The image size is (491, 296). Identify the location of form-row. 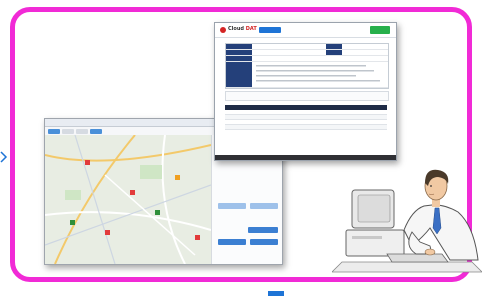
(307, 75).